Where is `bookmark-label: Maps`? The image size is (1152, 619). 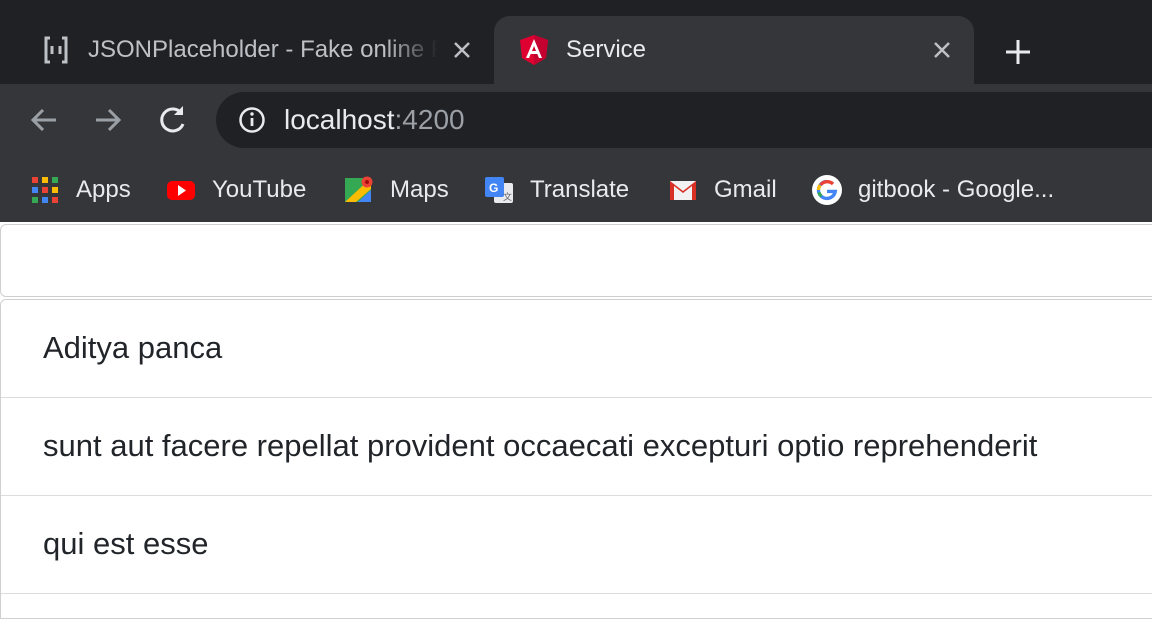 bookmark-label: Maps is located at coordinates (419, 189).